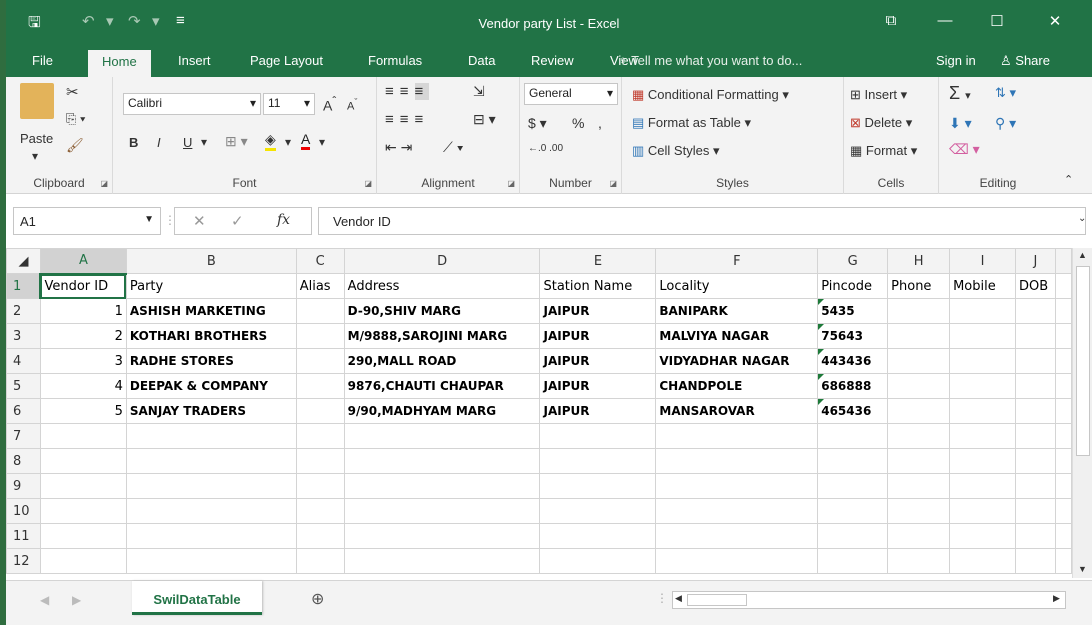 The width and height of the screenshot is (1092, 625). What do you see at coordinates (552, 60) in the screenshot?
I see `tab-review: Review` at bounding box center [552, 60].